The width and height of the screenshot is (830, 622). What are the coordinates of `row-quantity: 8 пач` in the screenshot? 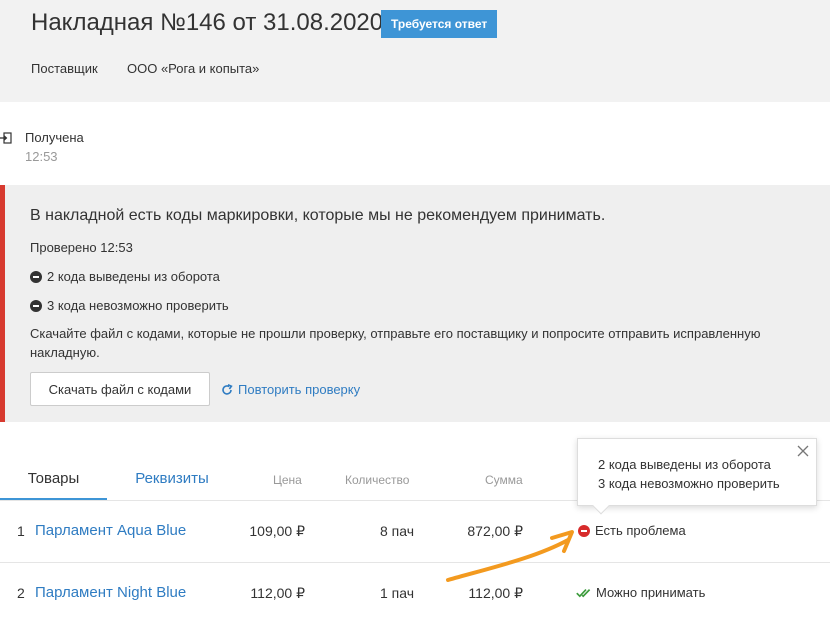 It's located at (396, 531).